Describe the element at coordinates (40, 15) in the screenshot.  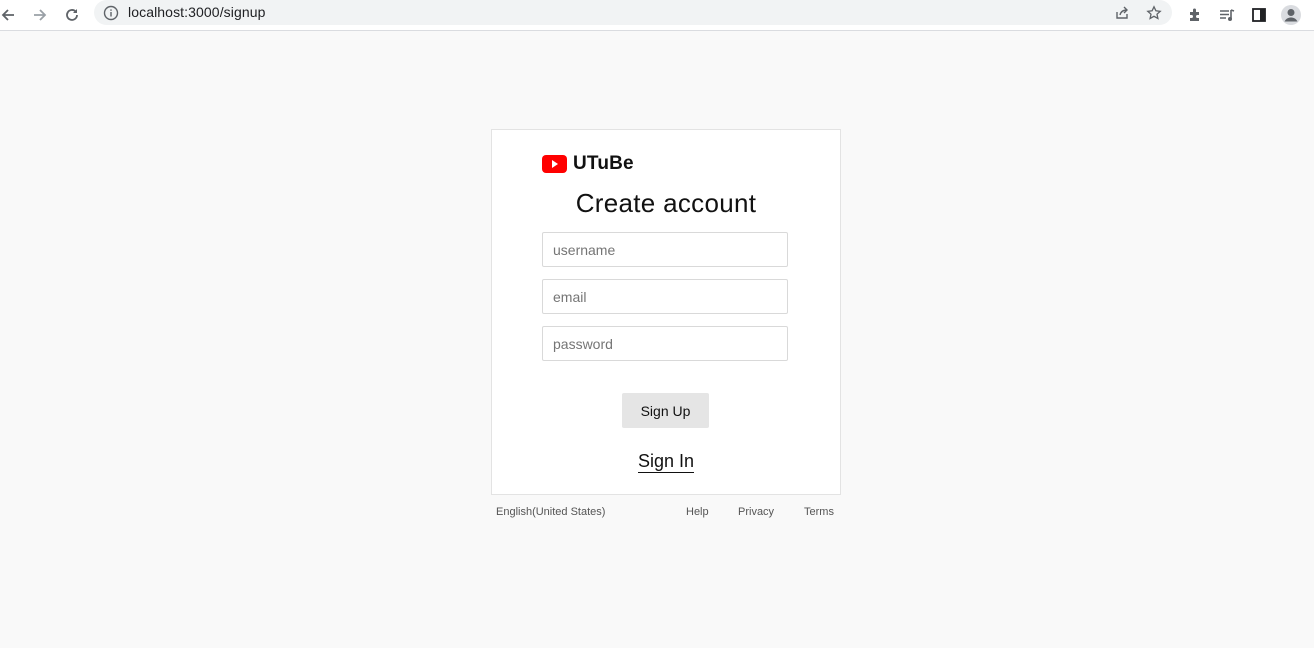
I see `forward-icon` at that location.